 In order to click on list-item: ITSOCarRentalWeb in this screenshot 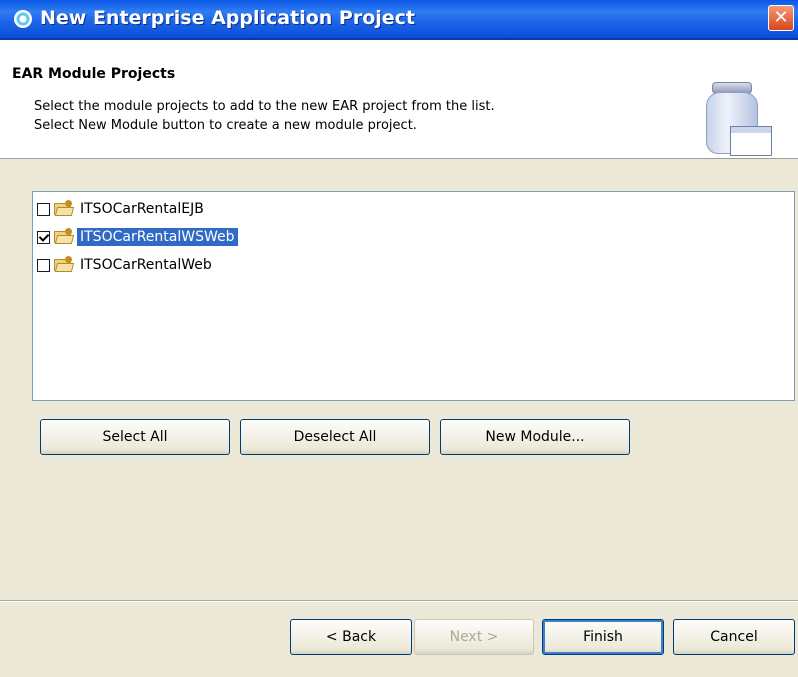, I will do `click(126, 265)`.